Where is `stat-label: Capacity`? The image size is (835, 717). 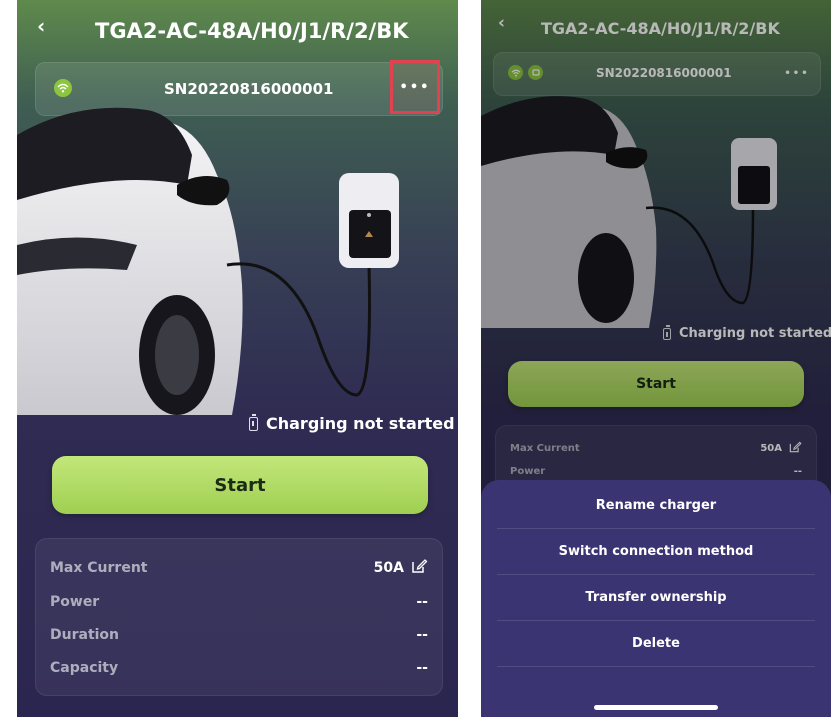 stat-label: Capacity is located at coordinates (84, 668).